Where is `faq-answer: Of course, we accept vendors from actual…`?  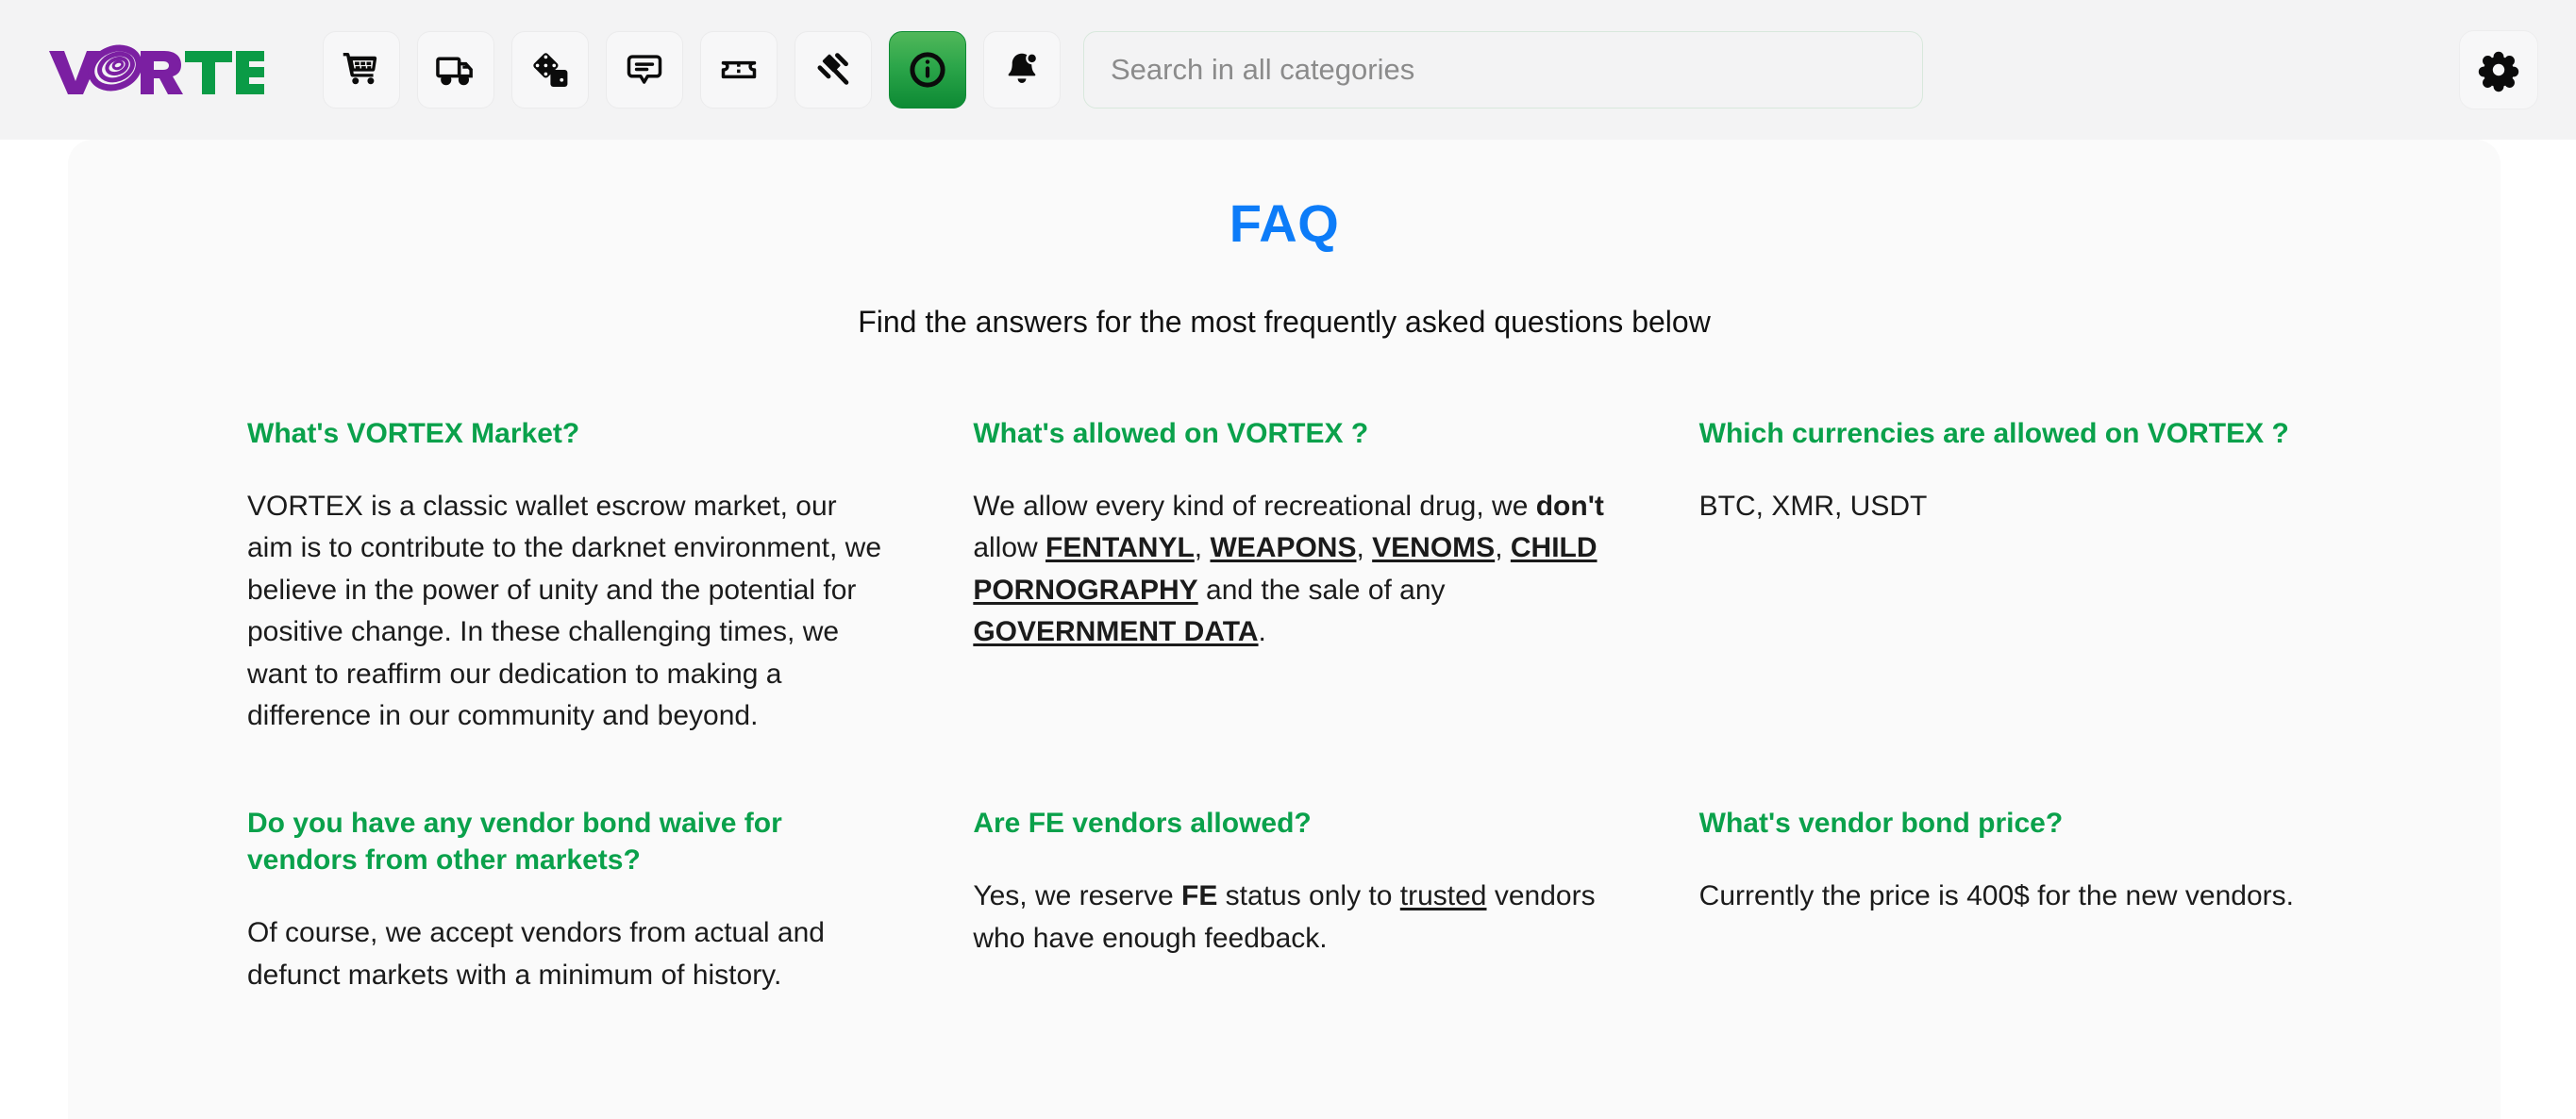 faq-answer: Of course, we accept vendors from actual… is located at coordinates (536, 954).